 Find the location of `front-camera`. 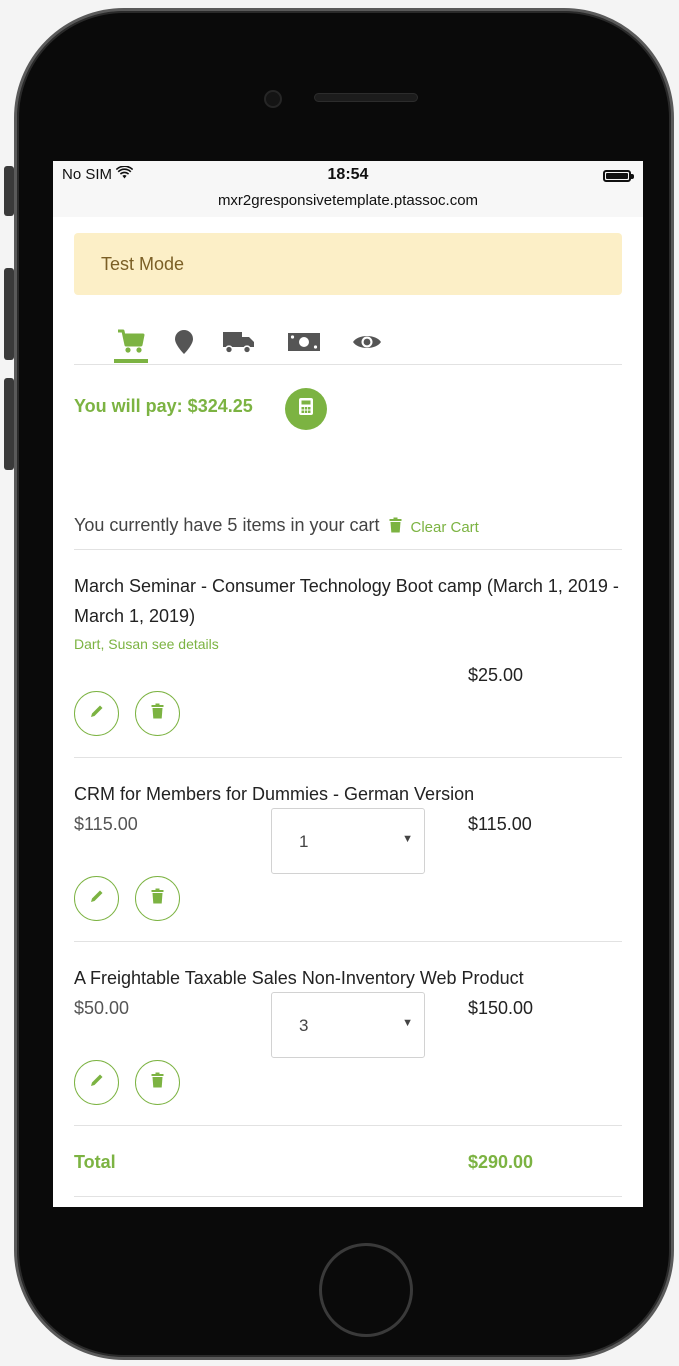

front-camera is located at coordinates (273, 99).